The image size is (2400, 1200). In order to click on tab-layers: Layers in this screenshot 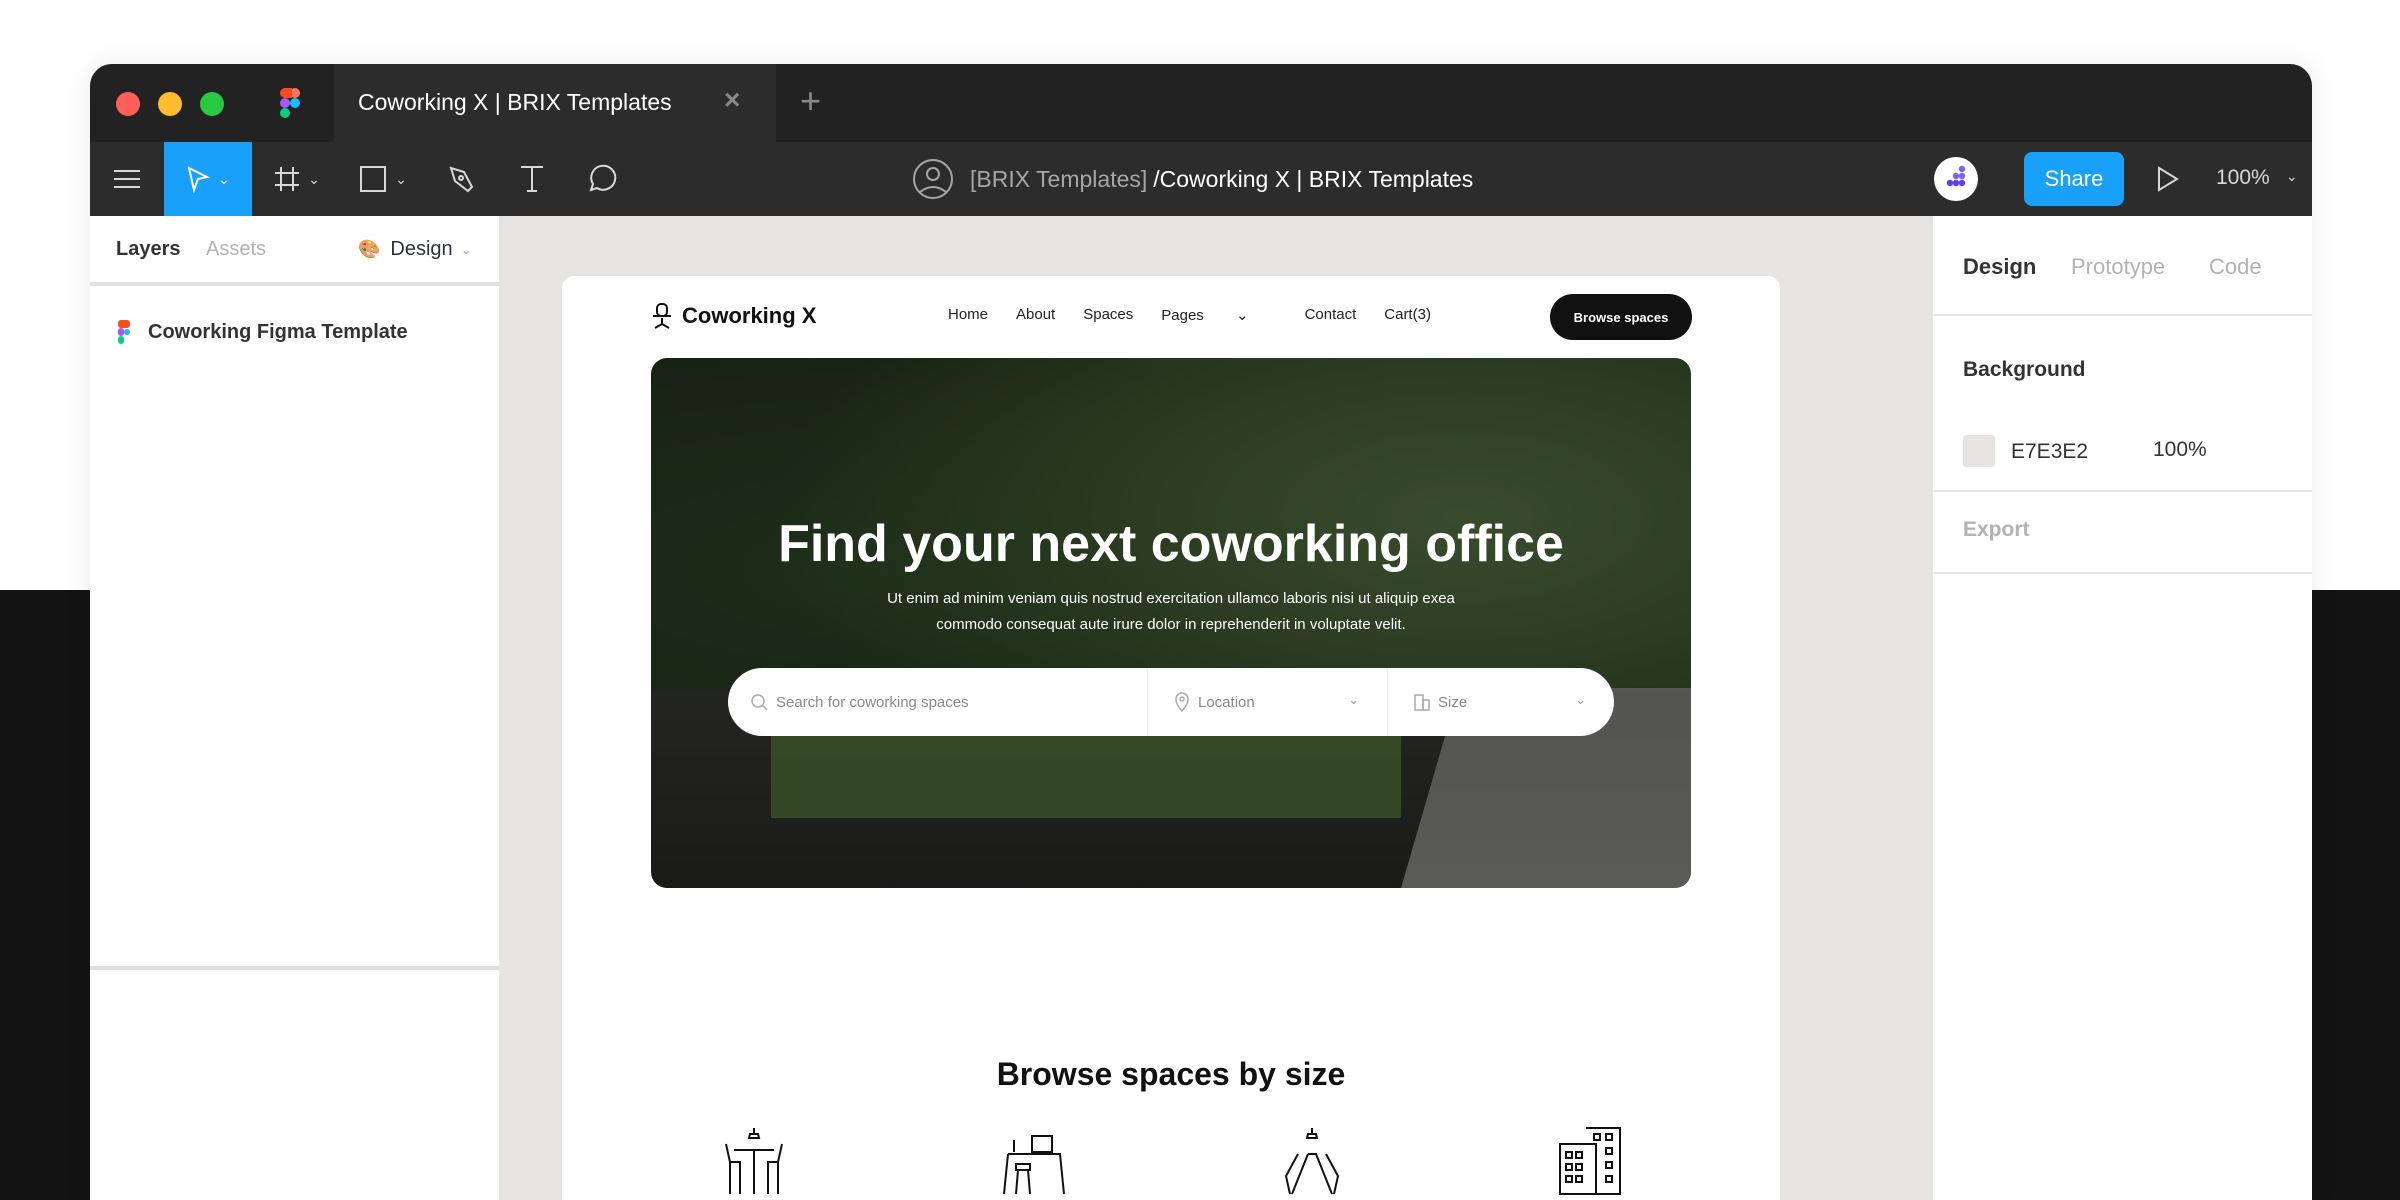, I will do `click(148, 249)`.